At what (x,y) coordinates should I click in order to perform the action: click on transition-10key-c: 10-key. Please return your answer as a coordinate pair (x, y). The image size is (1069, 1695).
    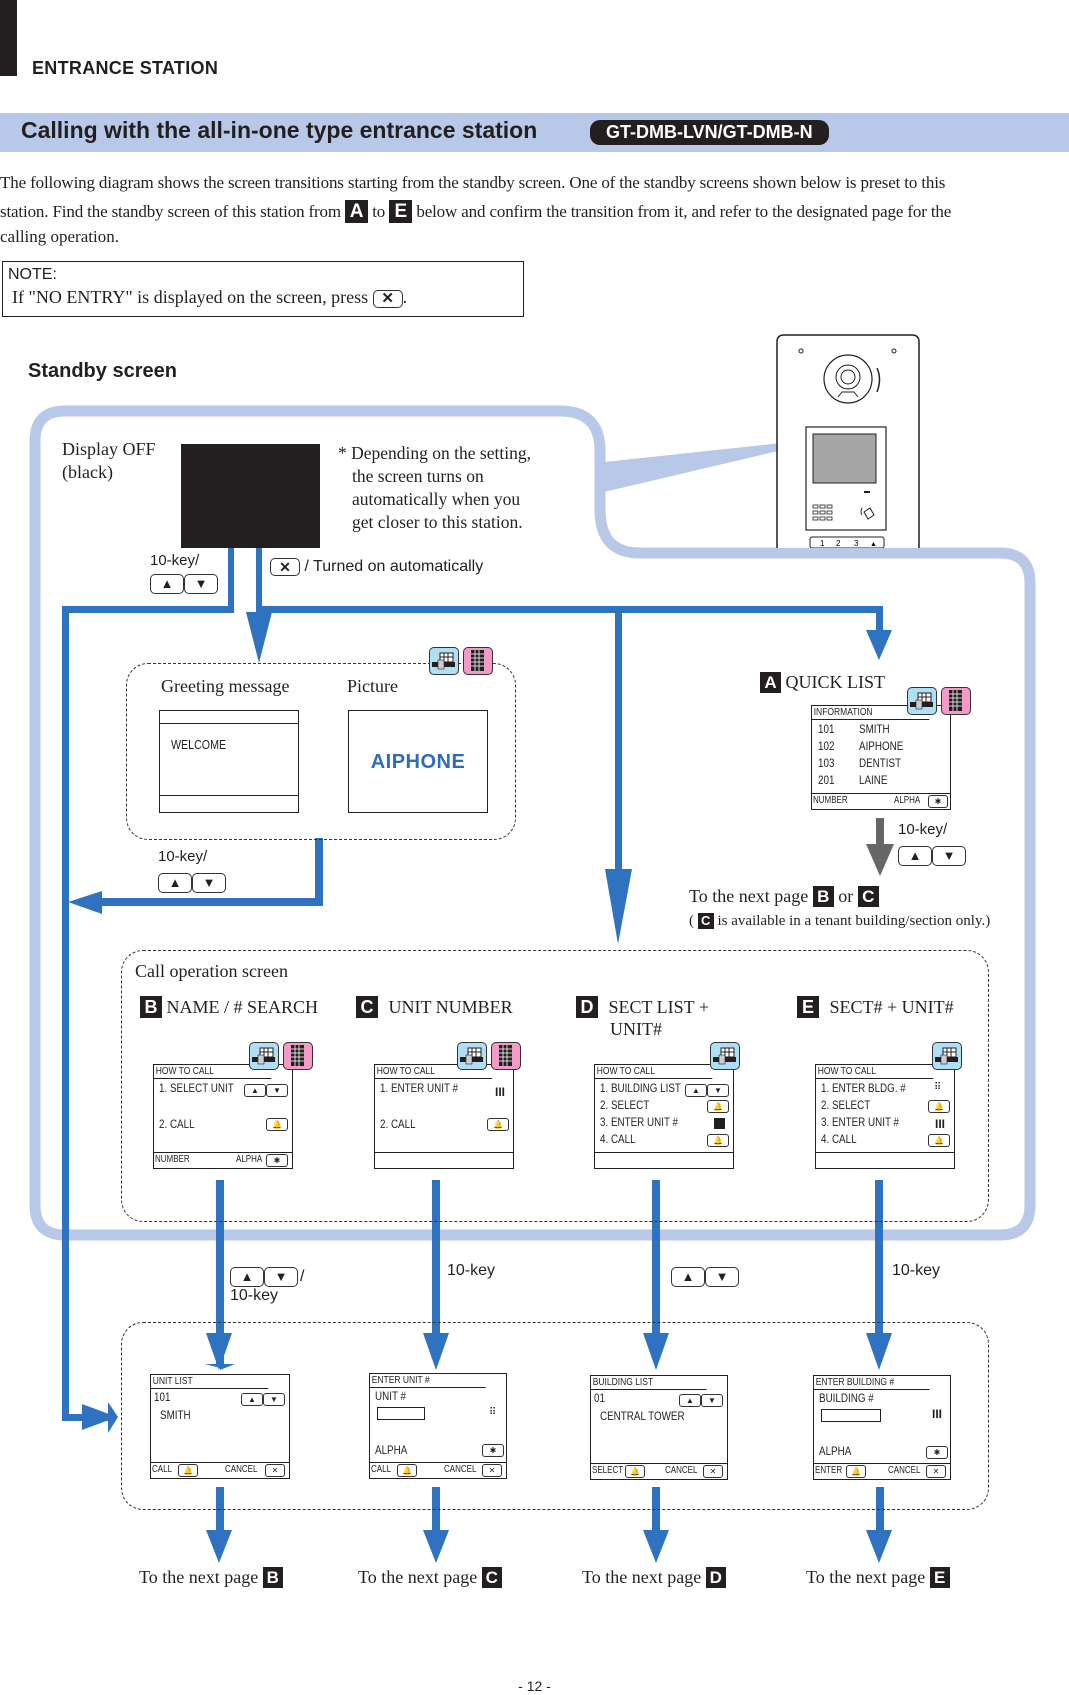
    Looking at the image, I should click on (471, 1270).